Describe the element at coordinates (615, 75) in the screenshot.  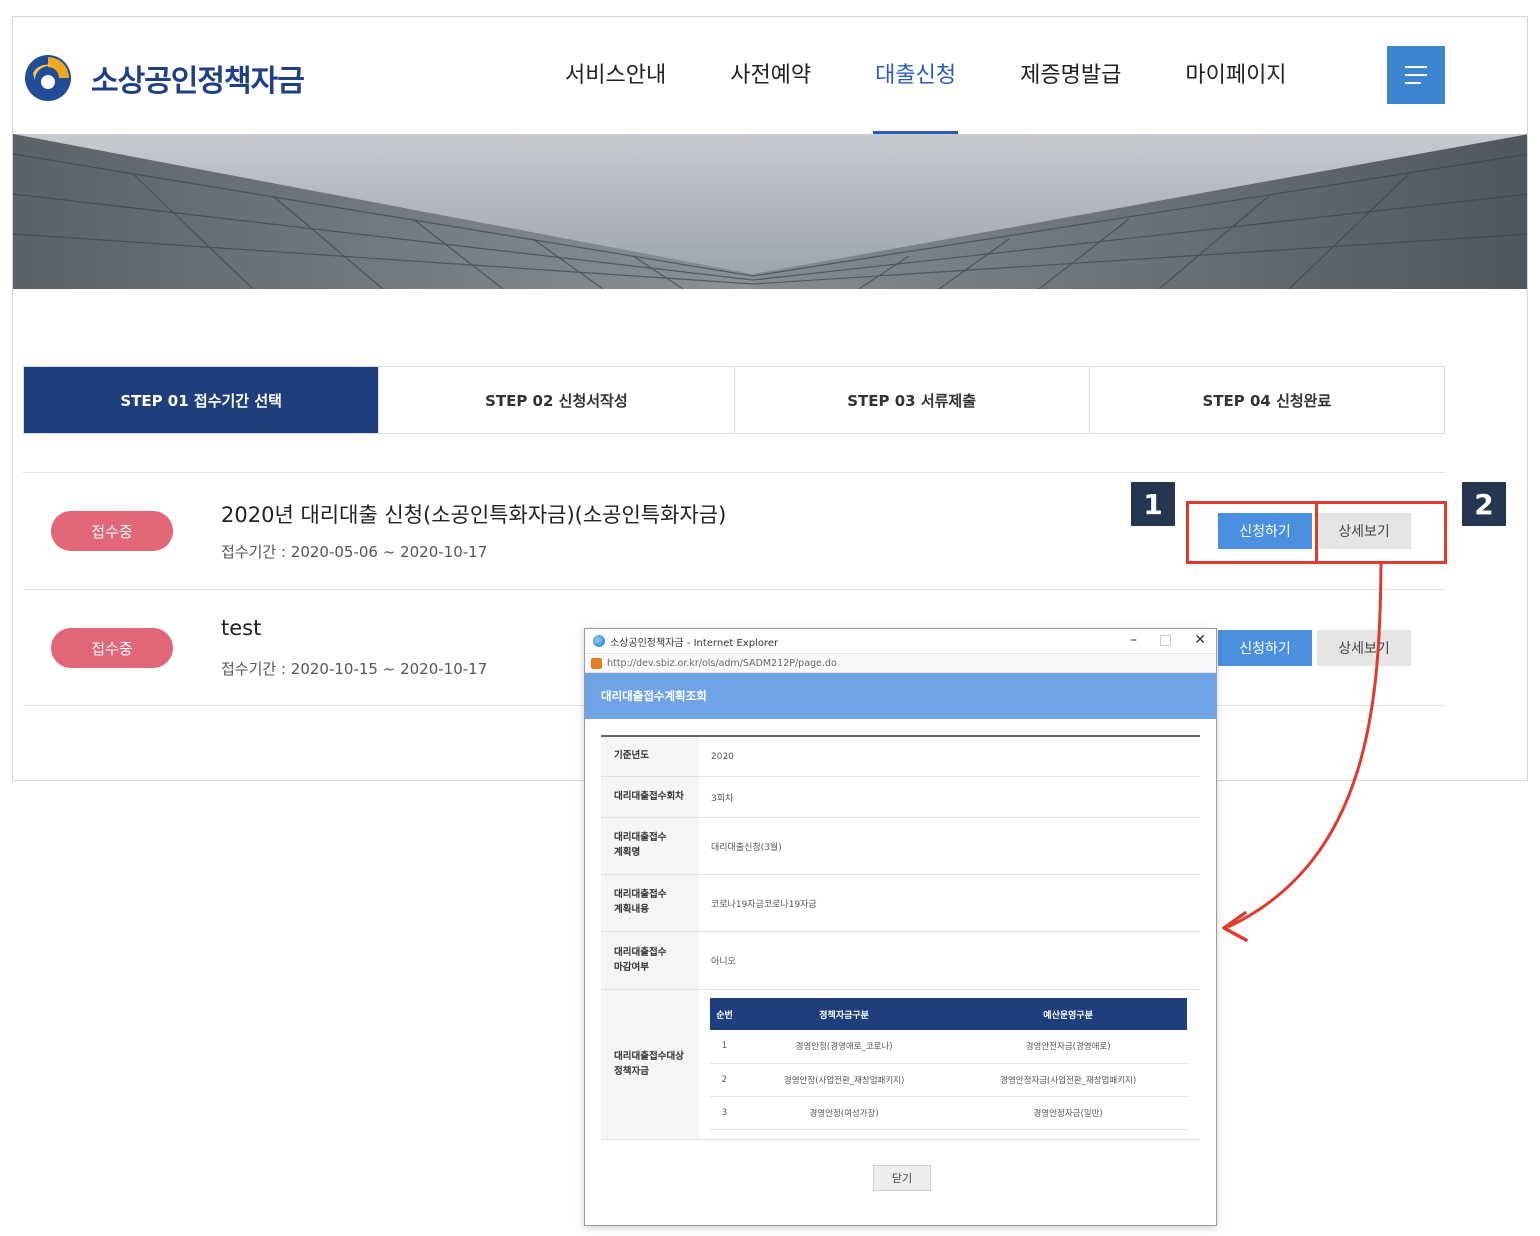
I see `nav-item-service: 서비스안내` at that location.